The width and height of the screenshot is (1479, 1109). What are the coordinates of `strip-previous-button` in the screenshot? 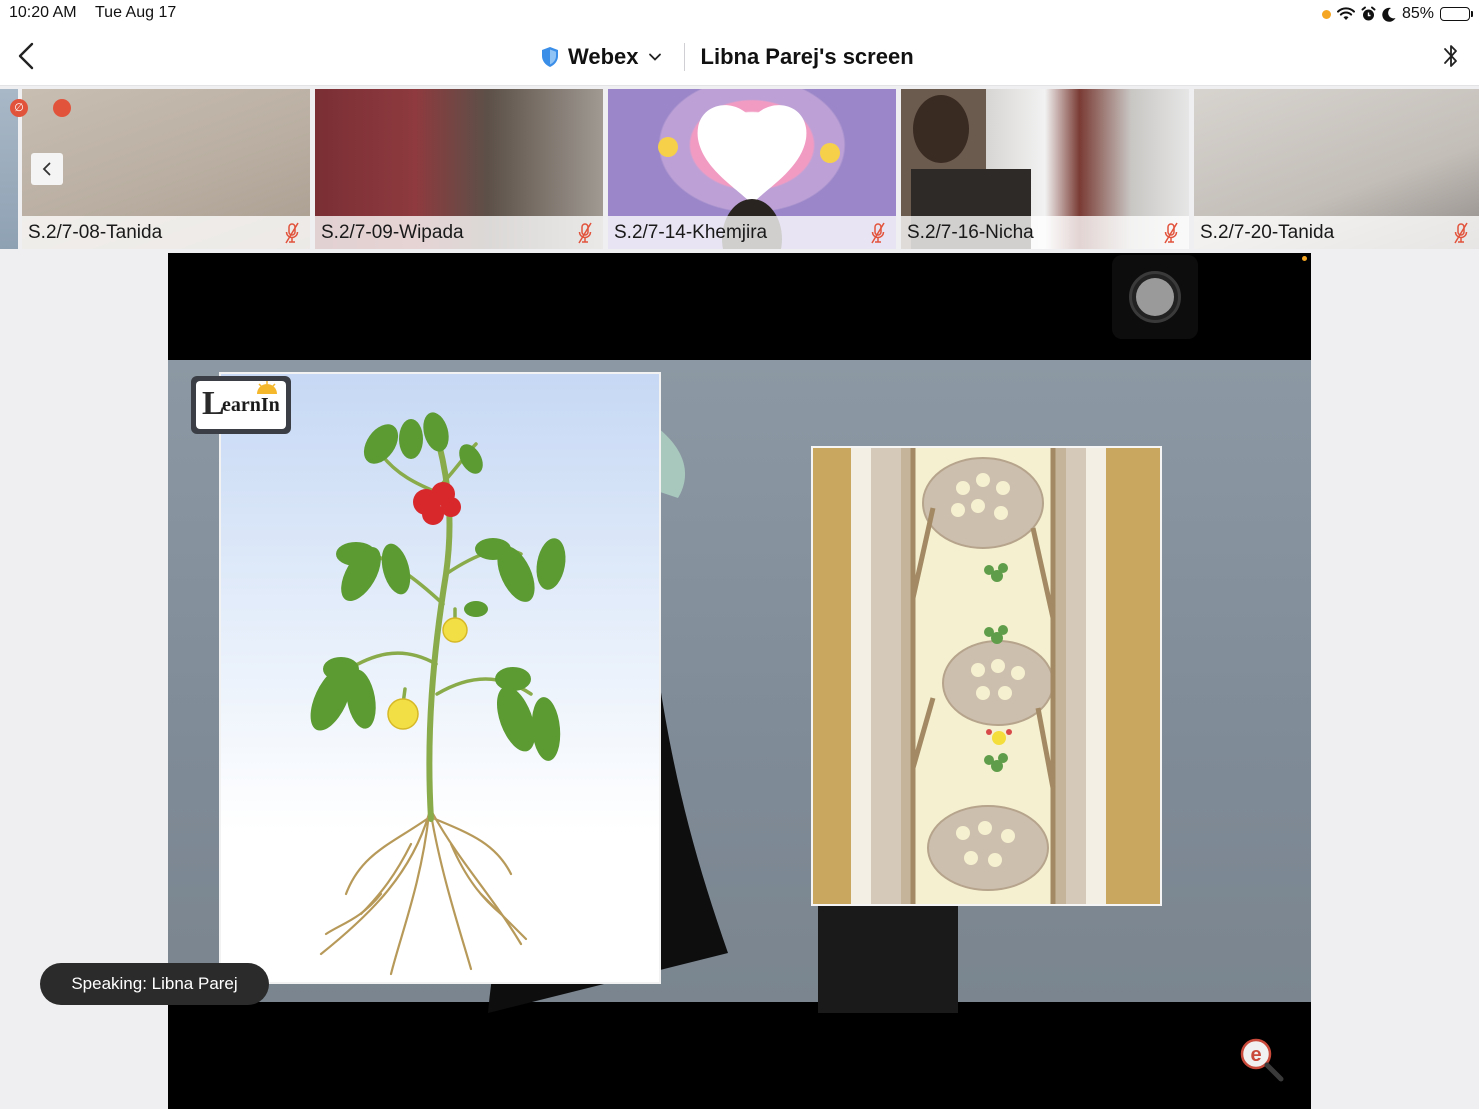 It's located at (47, 169).